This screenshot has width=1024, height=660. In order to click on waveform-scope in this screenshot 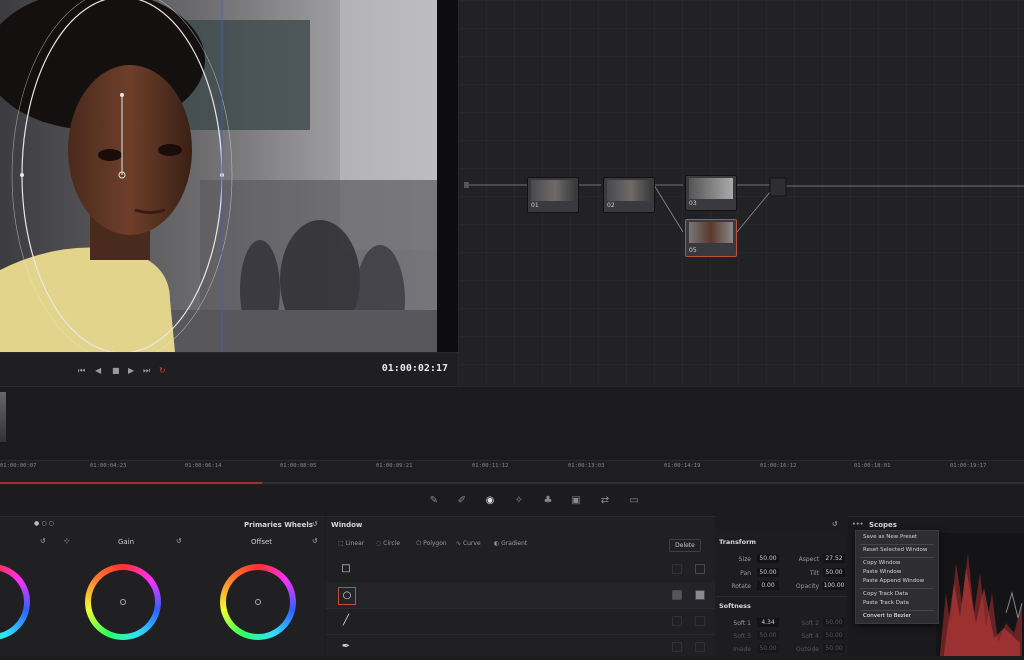, I will do `click(980, 594)`.